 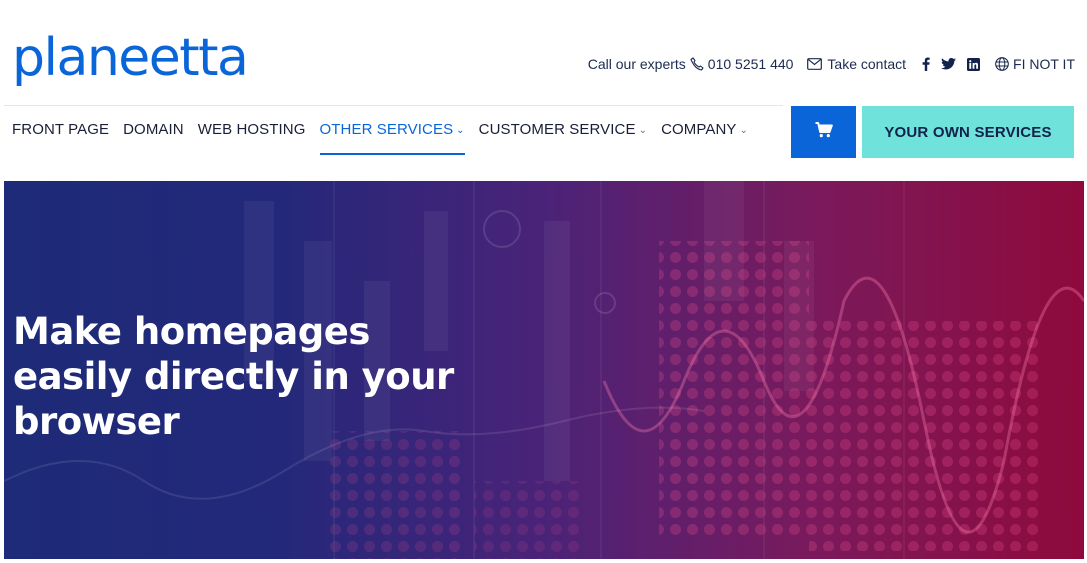 I want to click on phone-number-link: 010 5251 440, so click(x=751, y=64).